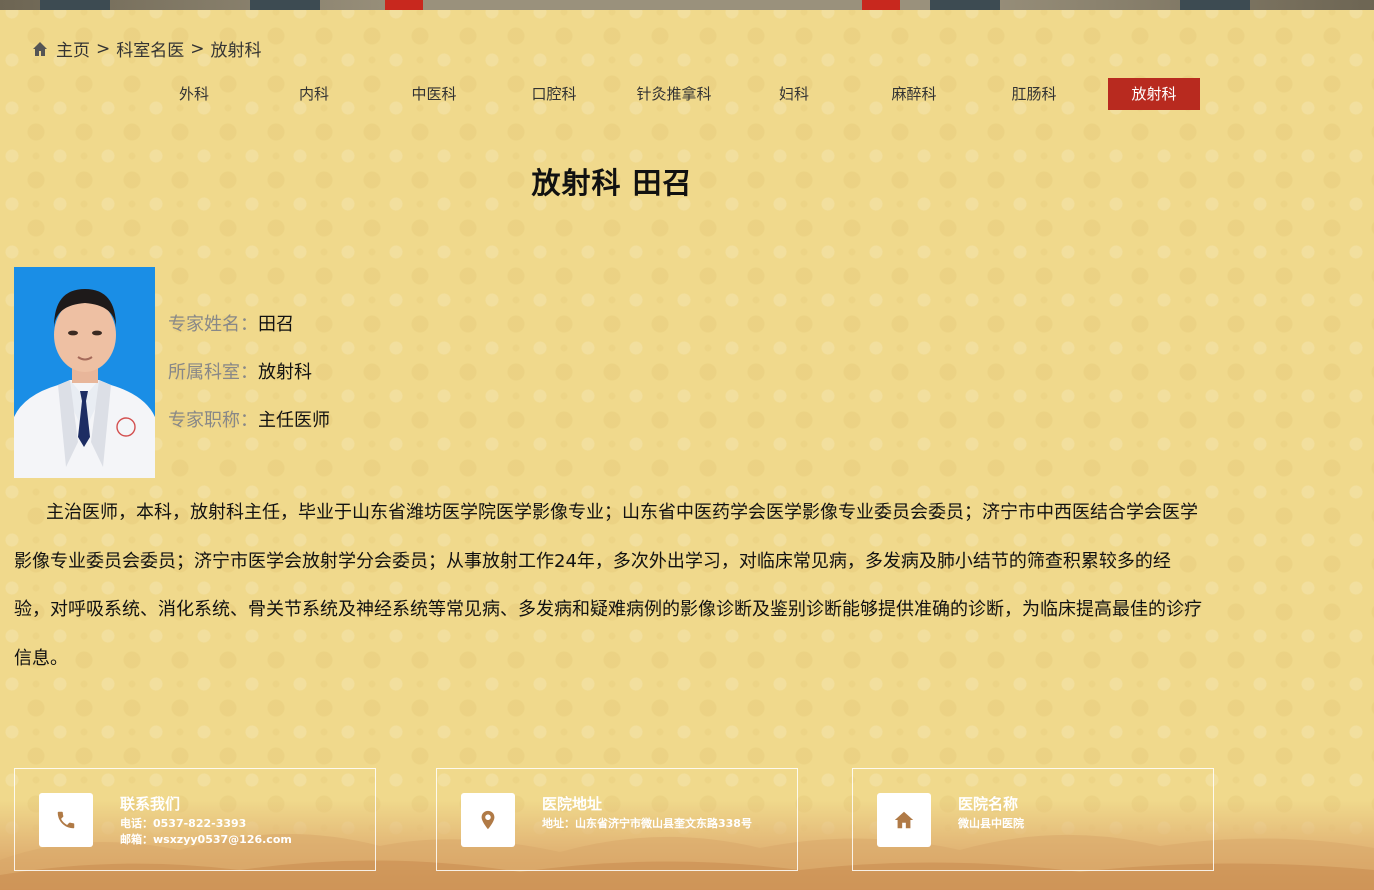 This screenshot has height=890, width=1374. I want to click on info-row-name: 专家姓名： 田召, so click(249, 334).